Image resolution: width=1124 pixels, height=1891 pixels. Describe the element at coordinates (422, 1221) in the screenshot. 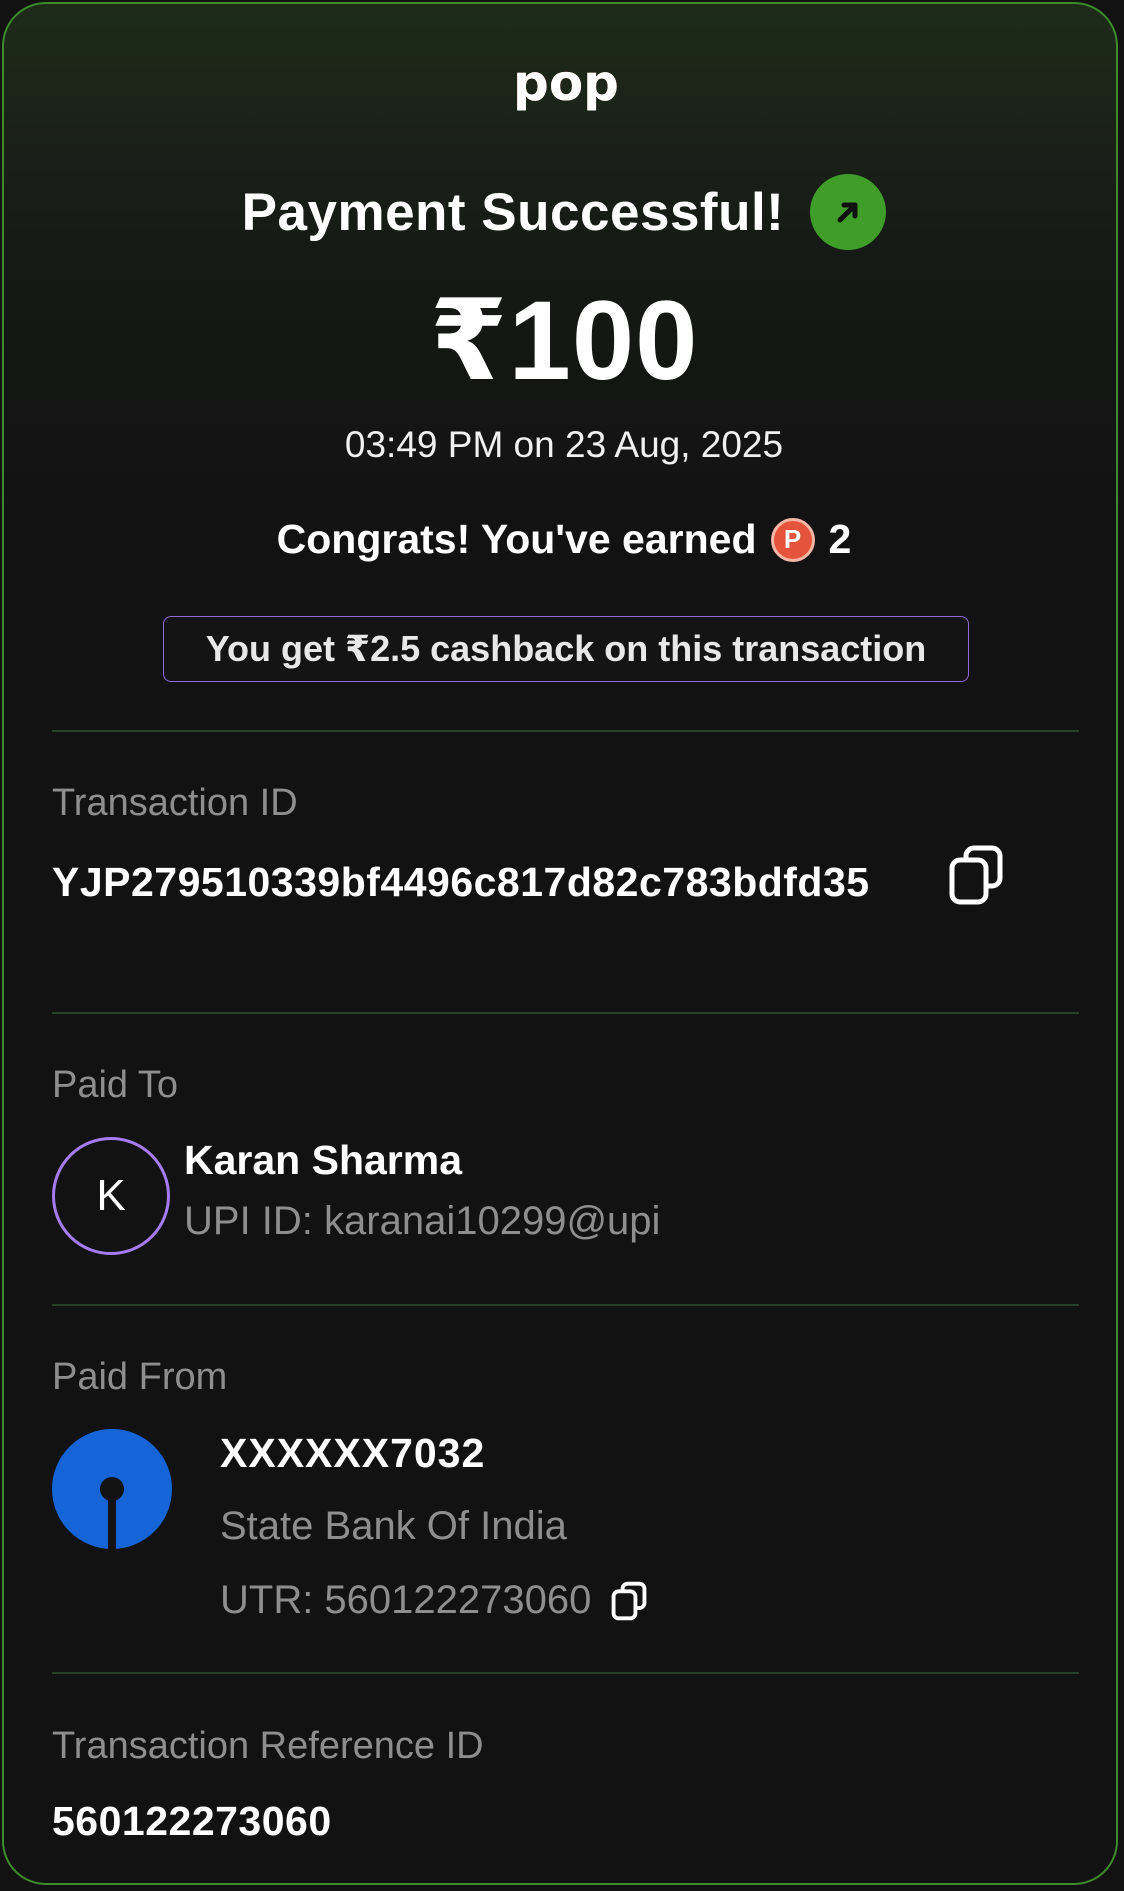

I see `payee-upi-id: UPI ID: karanai10299@upi` at that location.